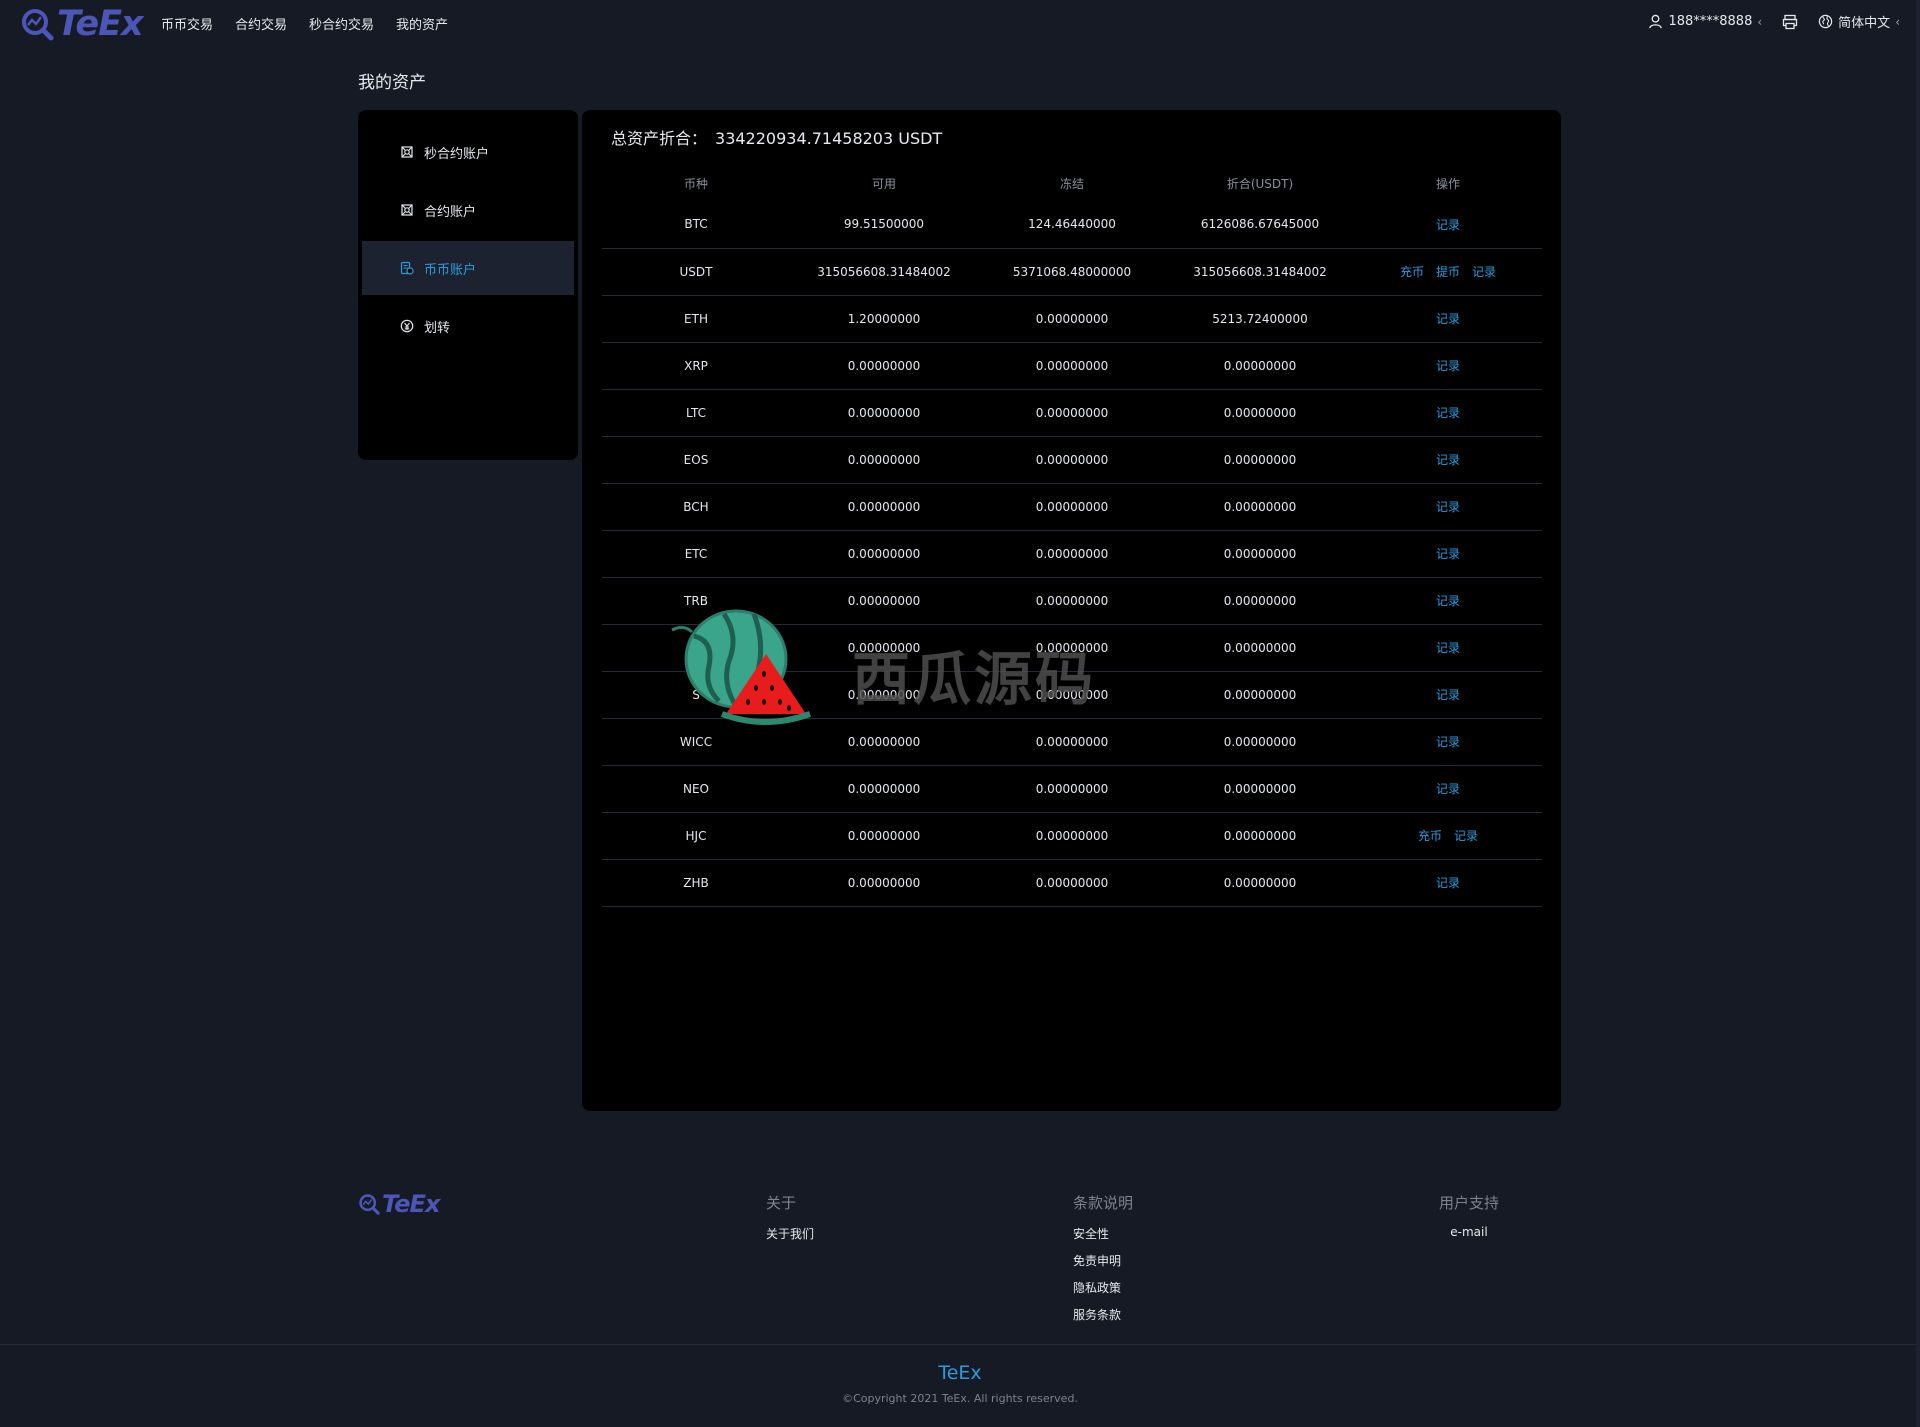  Describe the element at coordinates (884, 272) in the screenshot. I see `cell-available: 315056608.31484002` at that location.